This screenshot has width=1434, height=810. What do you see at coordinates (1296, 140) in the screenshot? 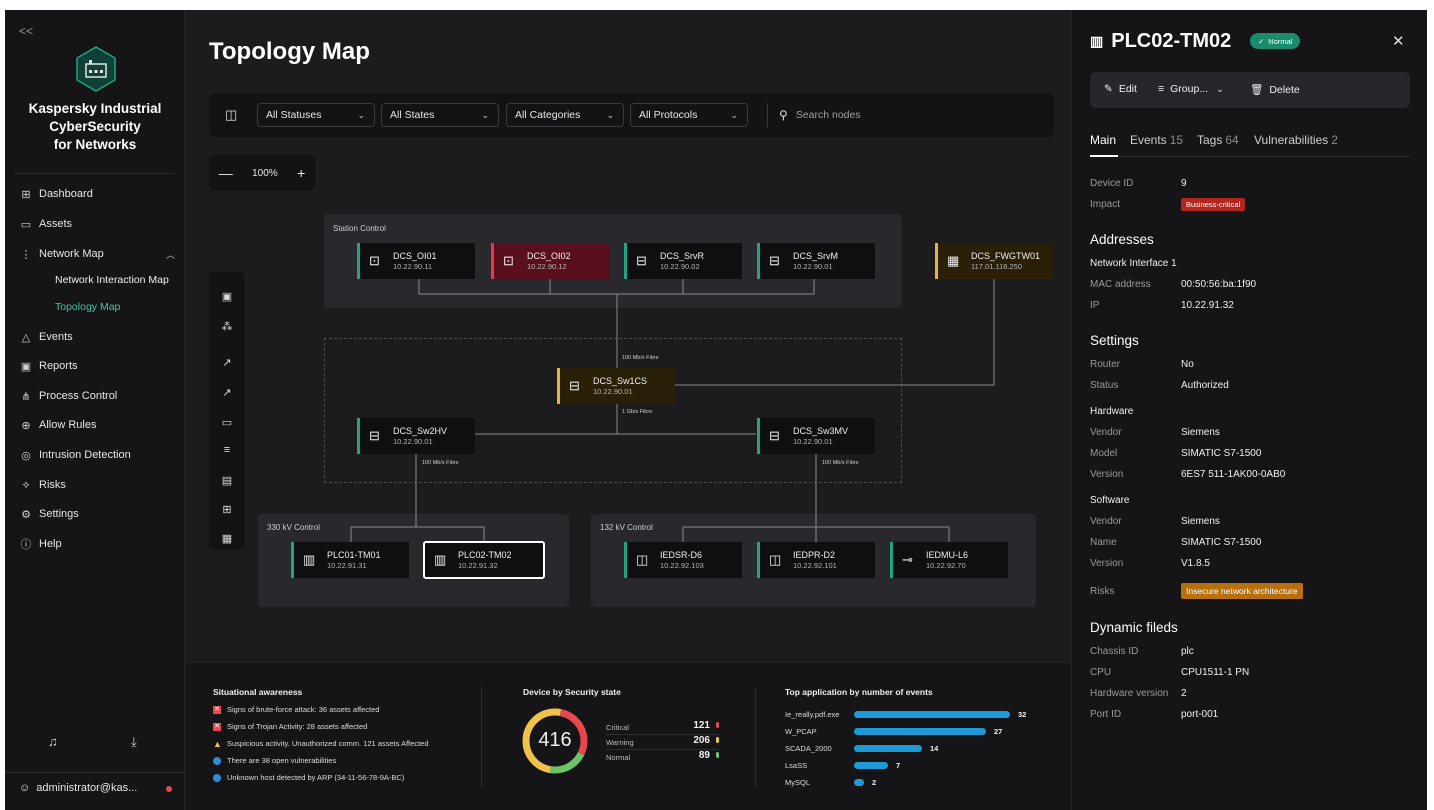
I see `tab-vulnerabilities: Vulnerabilities 2` at bounding box center [1296, 140].